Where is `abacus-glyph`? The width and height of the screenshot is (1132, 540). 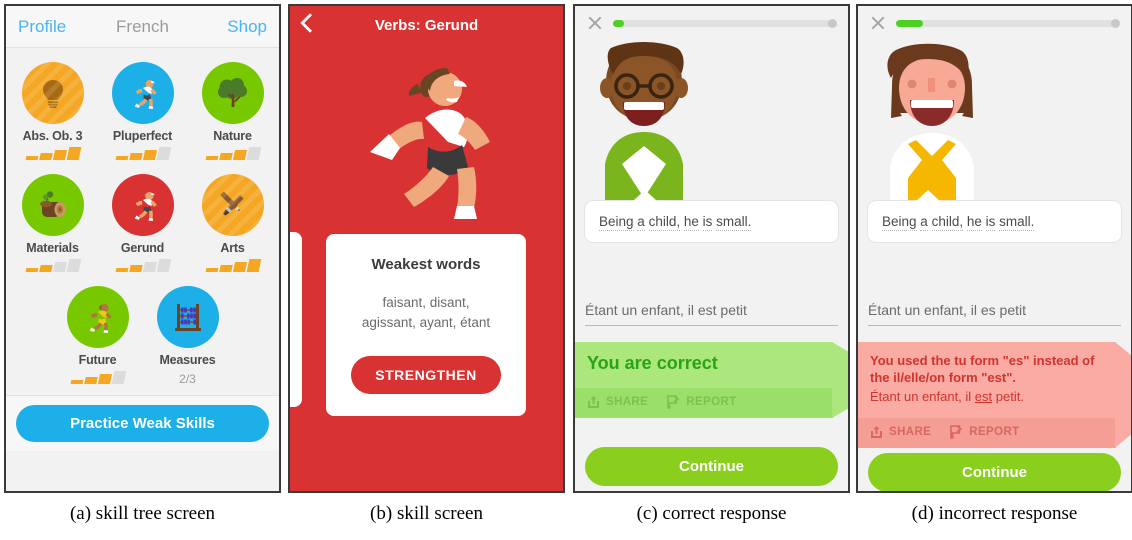 abacus-glyph is located at coordinates (187, 317).